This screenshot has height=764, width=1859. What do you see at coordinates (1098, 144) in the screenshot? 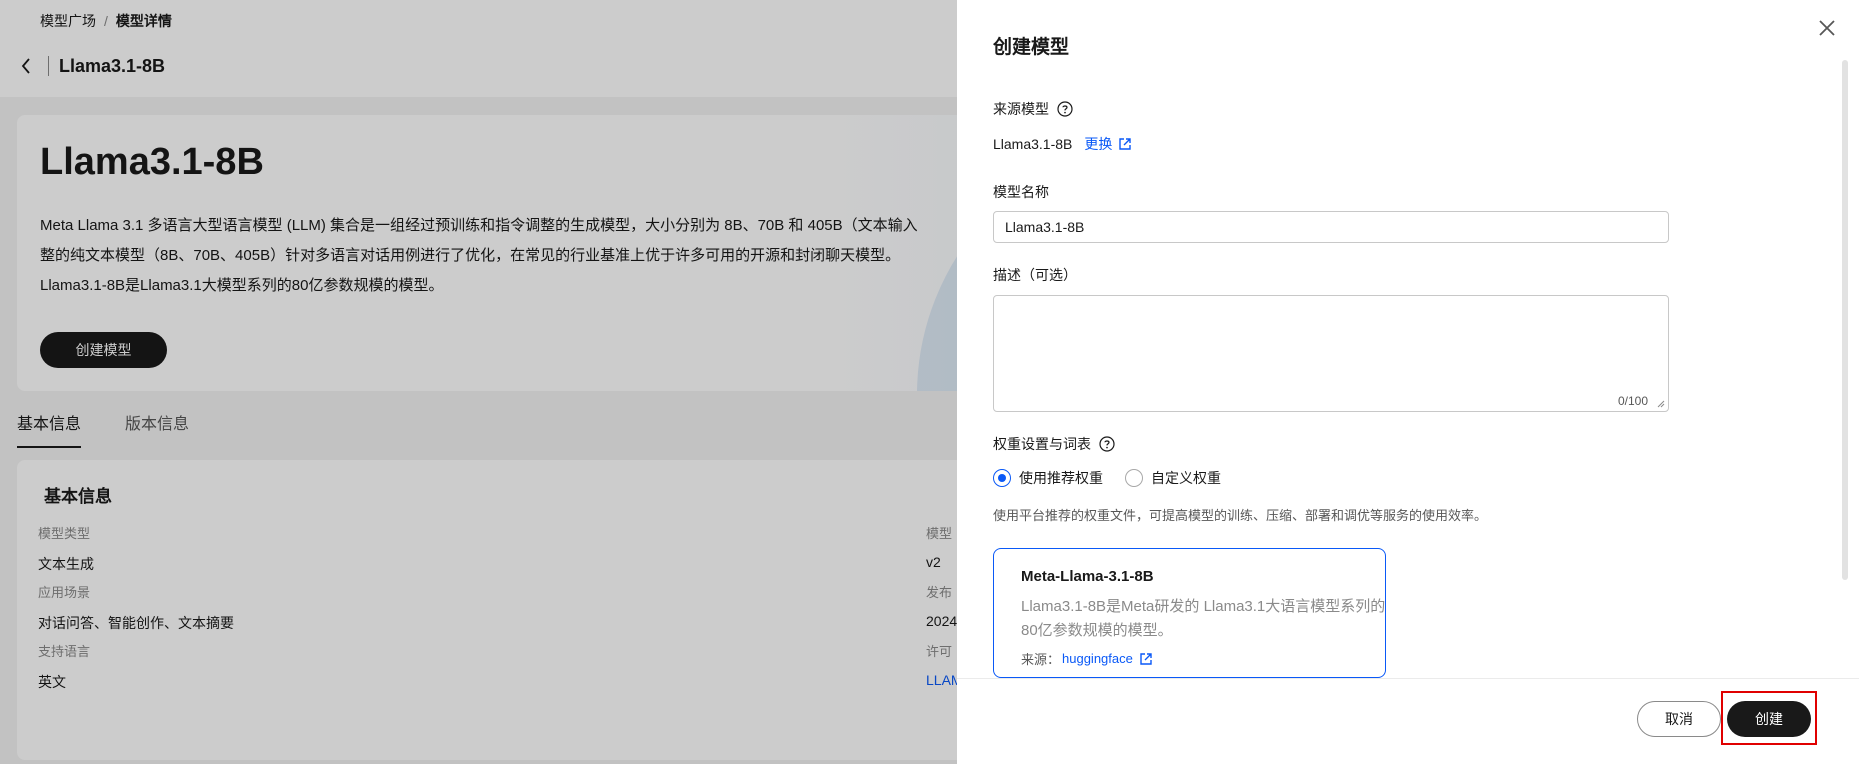
I see `change-link-label: 更换` at bounding box center [1098, 144].